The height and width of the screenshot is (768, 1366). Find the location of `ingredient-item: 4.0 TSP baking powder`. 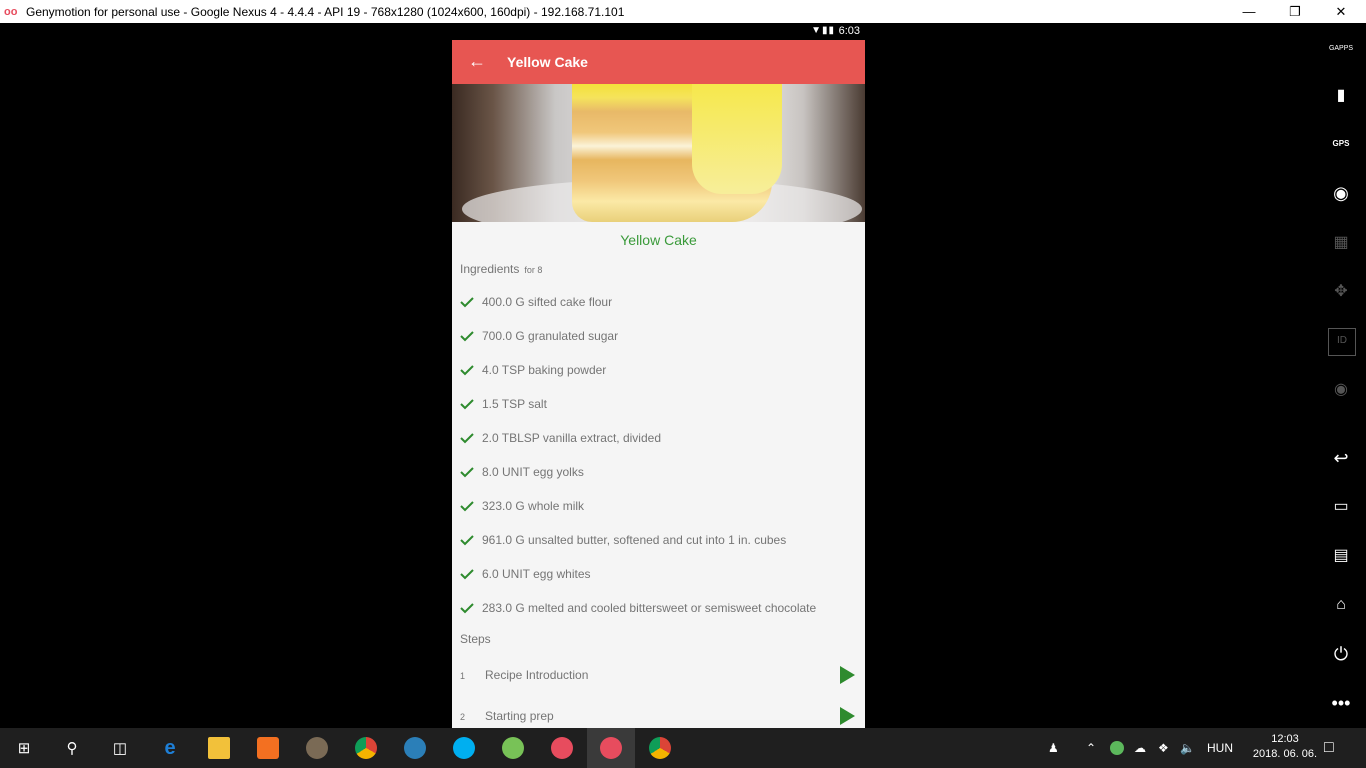

ingredient-item: 4.0 TSP baking powder is located at coordinates (533, 370).